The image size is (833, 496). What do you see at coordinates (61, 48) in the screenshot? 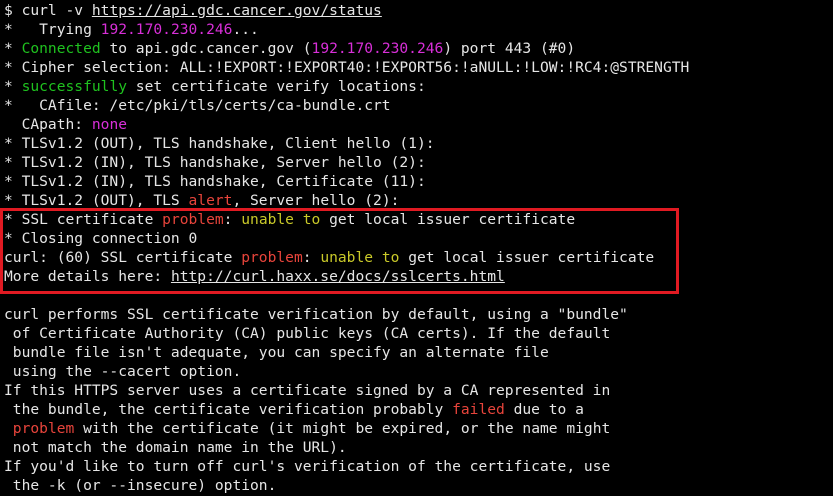
I see `terminal-text: Connected` at bounding box center [61, 48].